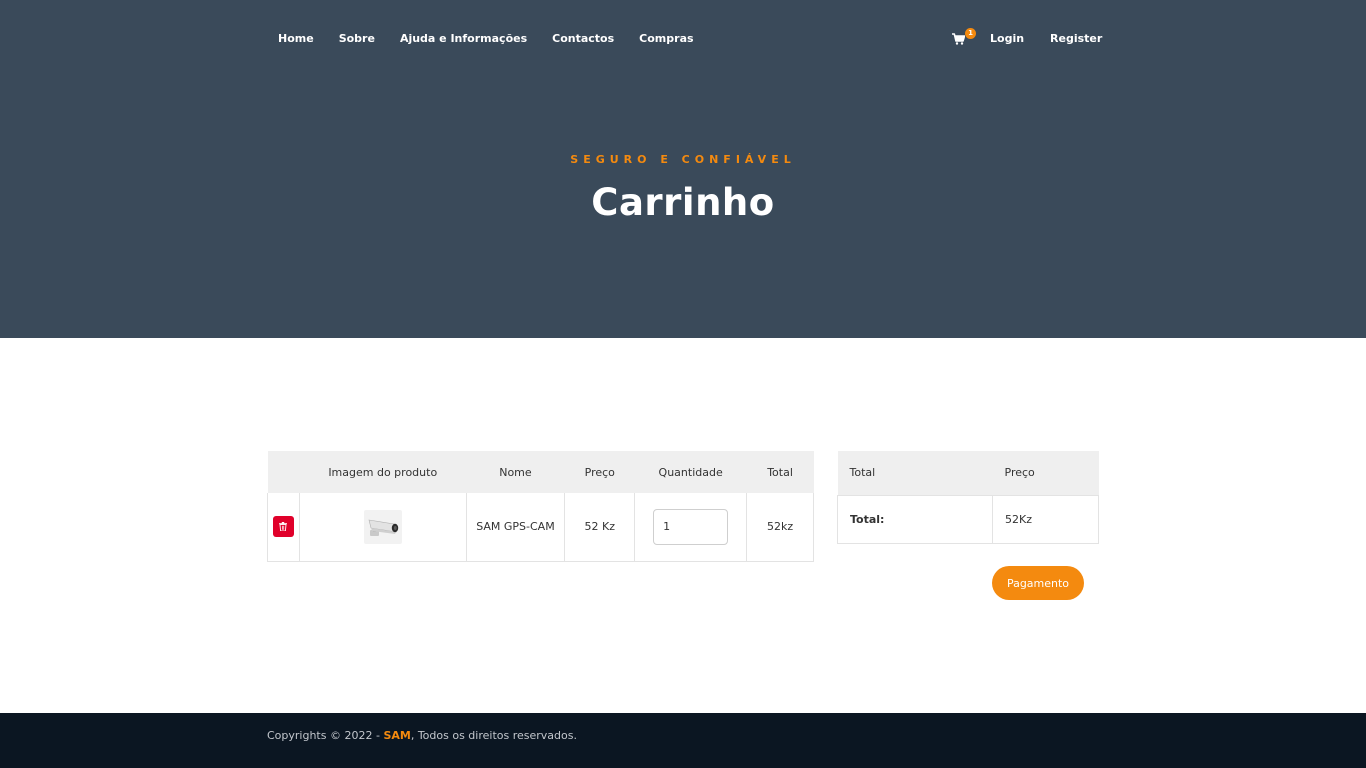 The height and width of the screenshot is (768, 1366). I want to click on remove-item-button, so click(283, 527).